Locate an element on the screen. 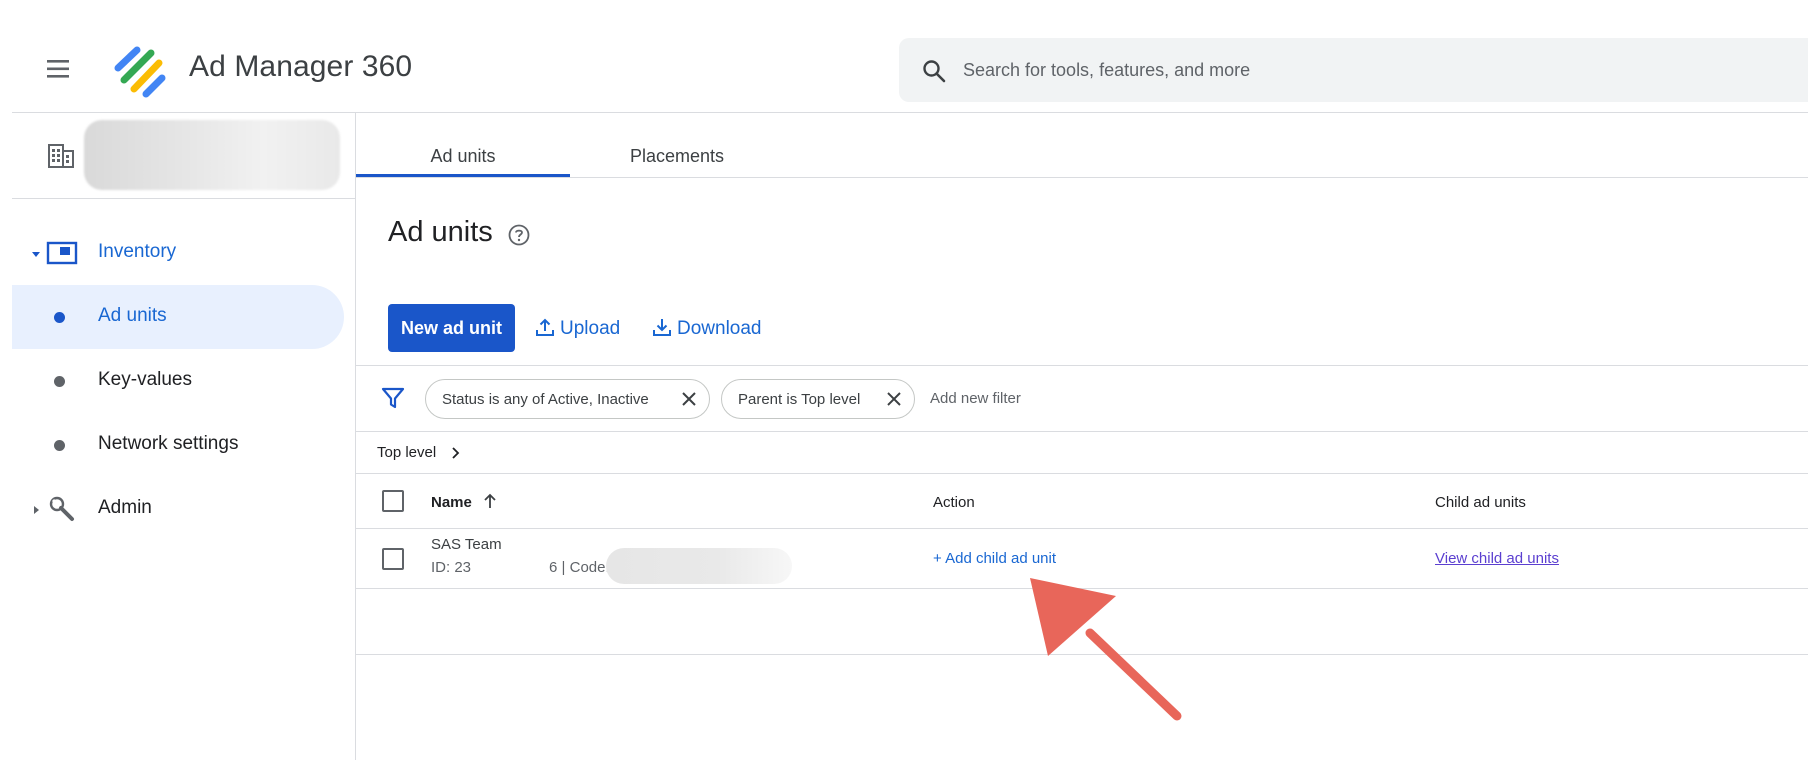 The image size is (1808, 760). search-icon is located at coordinates (934, 71).